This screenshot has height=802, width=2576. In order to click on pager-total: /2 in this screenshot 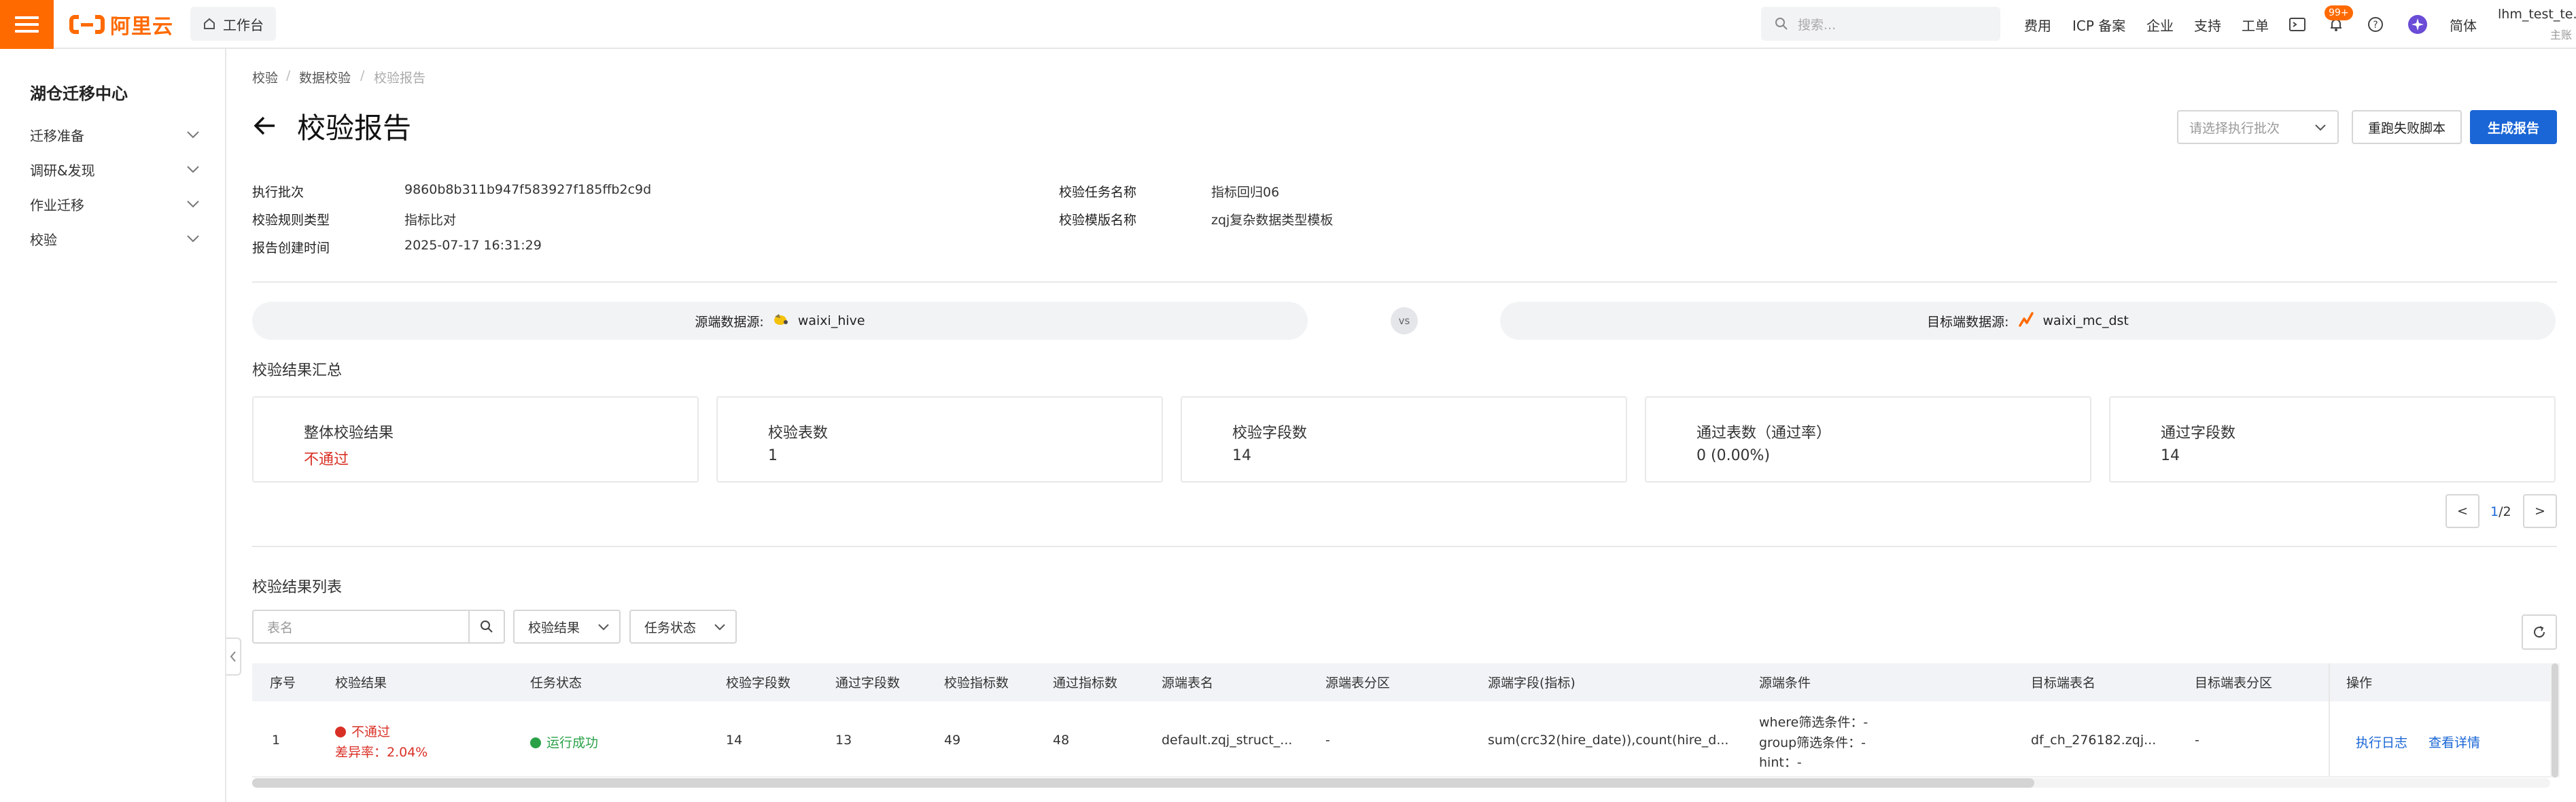, I will do `click(2505, 511)`.